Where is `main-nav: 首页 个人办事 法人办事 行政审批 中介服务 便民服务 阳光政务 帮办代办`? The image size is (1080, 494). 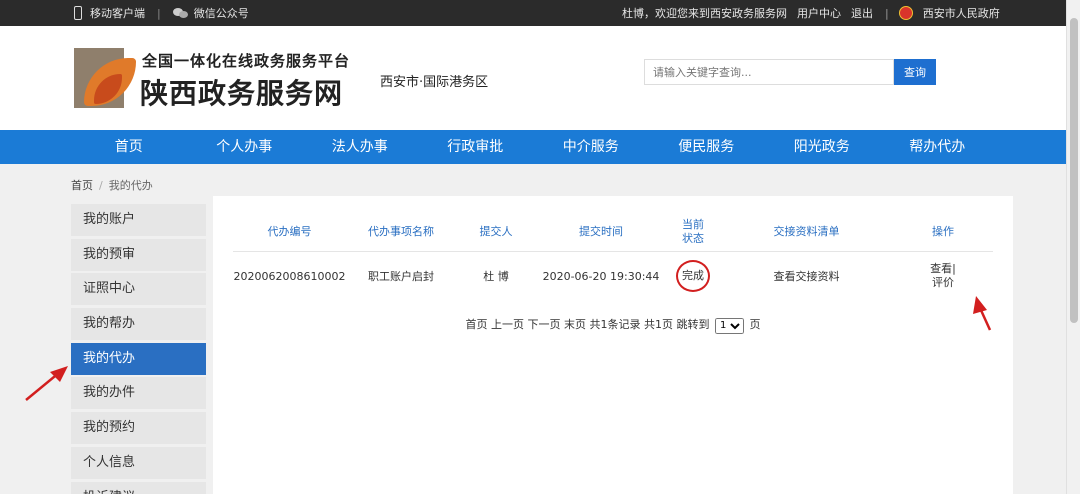
main-nav: 首页 个人办事 法人办事 行政审批 中介服务 便民服务 阳光政务 帮办代办 is located at coordinates (533, 147).